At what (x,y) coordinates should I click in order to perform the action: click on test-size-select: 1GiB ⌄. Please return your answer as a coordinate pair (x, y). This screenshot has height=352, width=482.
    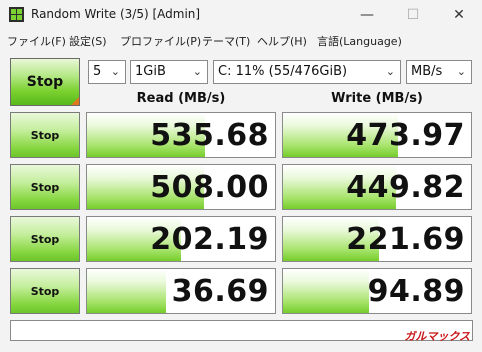
    Looking at the image, I should click on (169, 72).